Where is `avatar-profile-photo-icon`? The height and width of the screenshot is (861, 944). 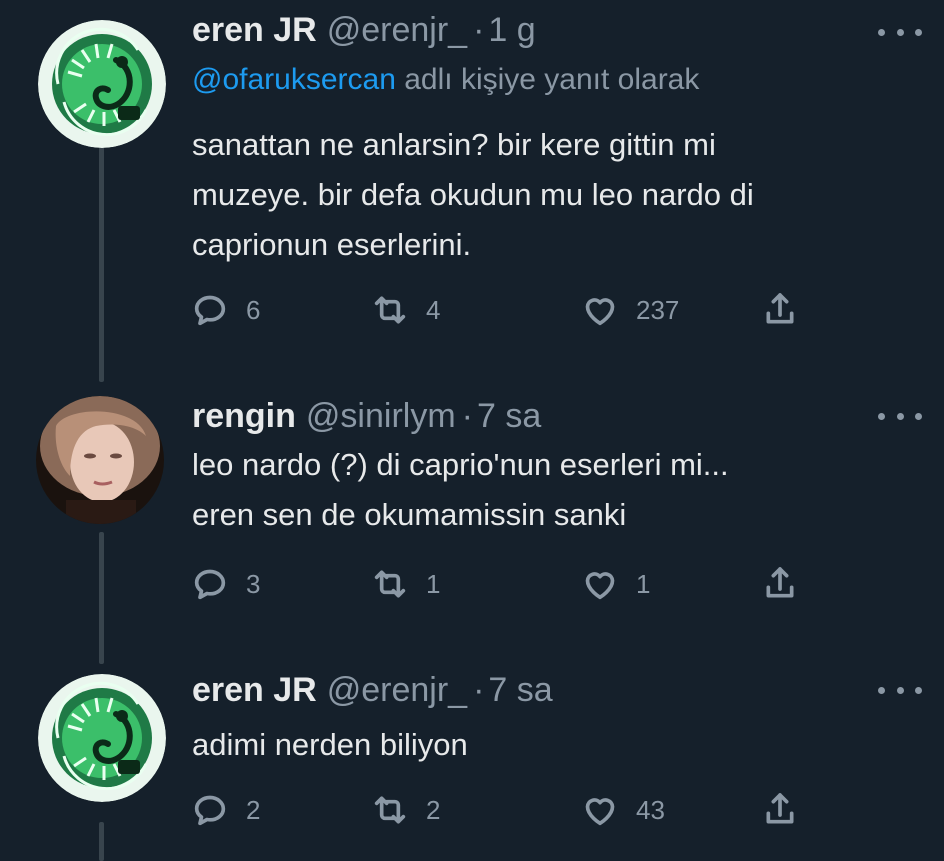
avatar-profile-photo-icon is located at coordinates (100, 460).